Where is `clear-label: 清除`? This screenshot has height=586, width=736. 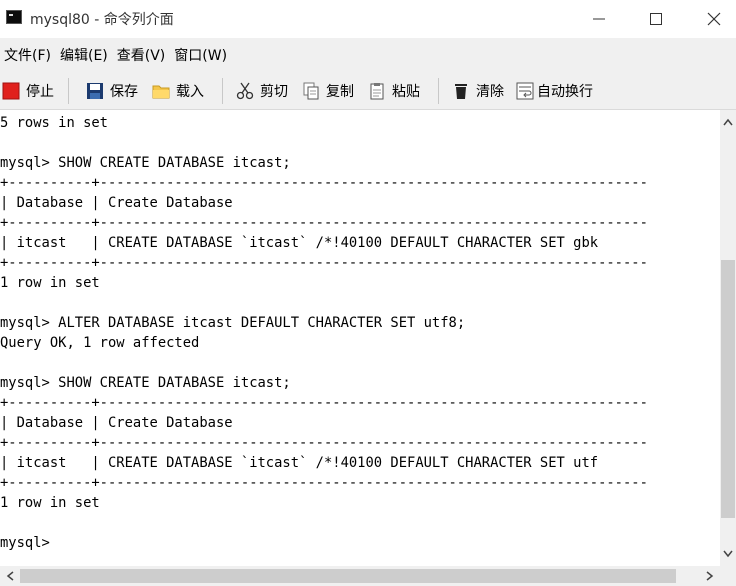
clear-label: 清除 is located at coordinates (490, 92).